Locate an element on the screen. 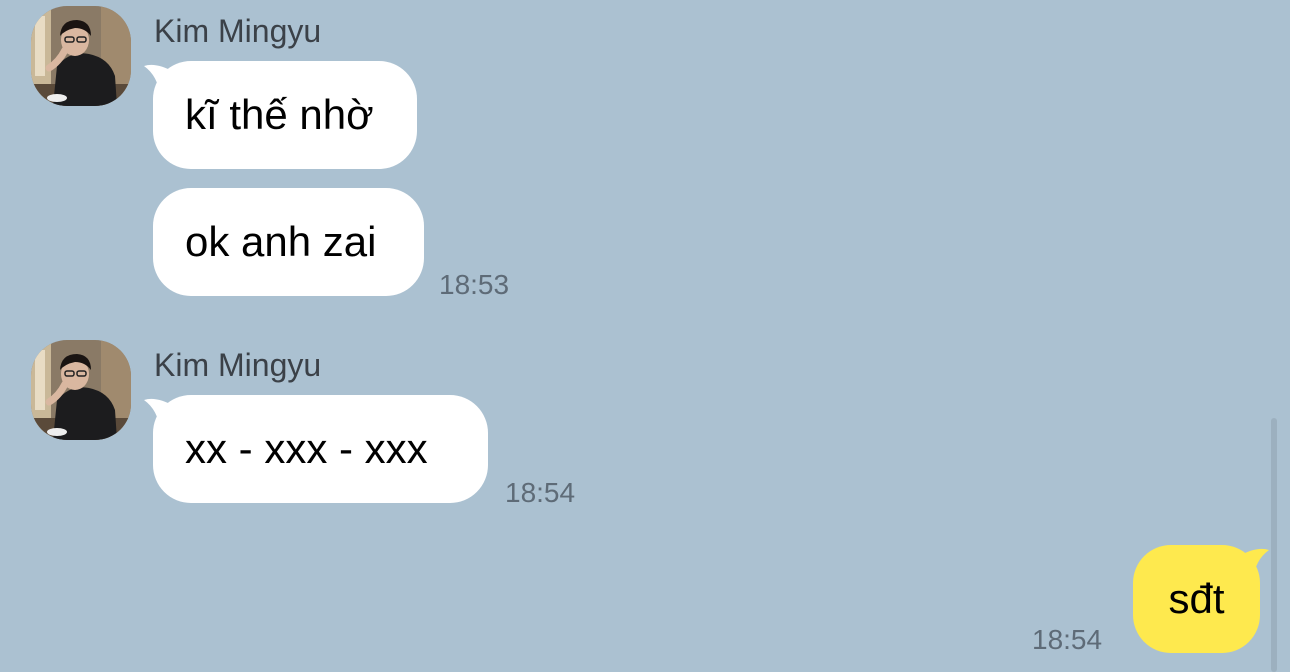 Image resolution: width=1290 pixels, height=672 pixels. message-bubble: kĩ thế nhờ is located at coordinates (285, 115).